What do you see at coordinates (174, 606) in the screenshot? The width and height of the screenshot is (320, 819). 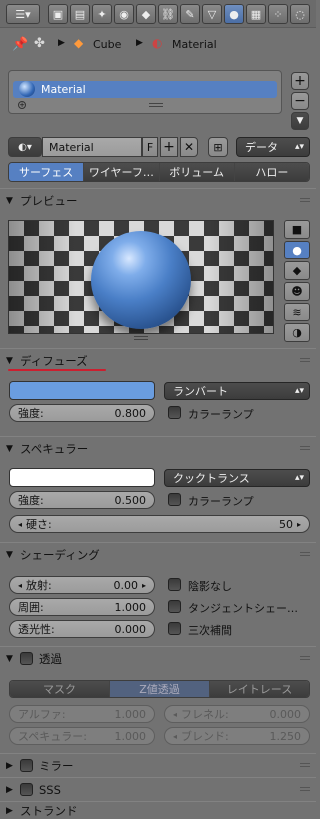 I see `tangent-shading-checkbox` at bounding box center [174, 606].